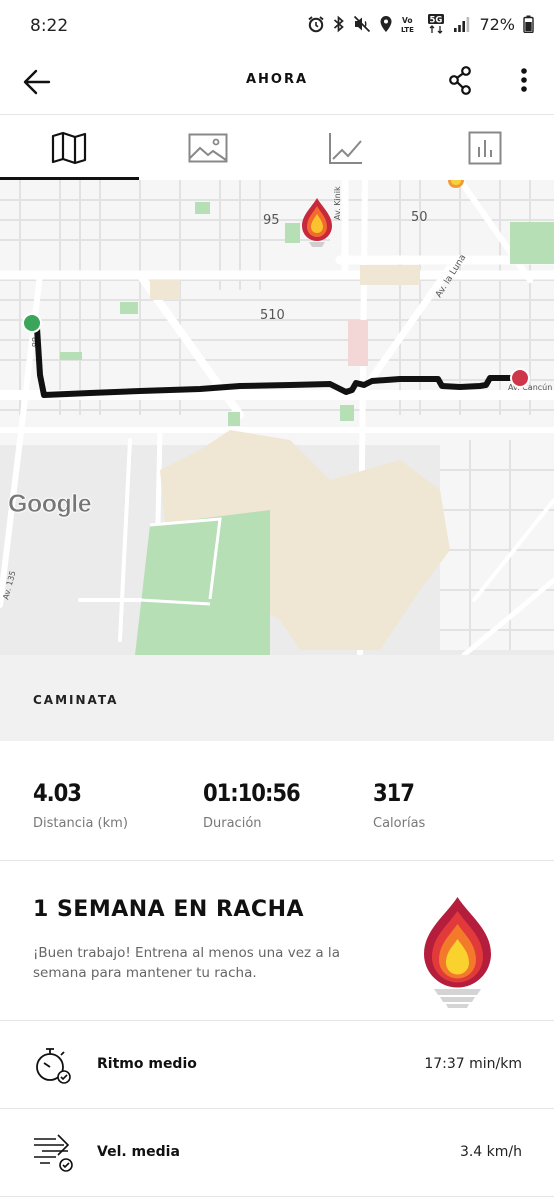 The width and height of the screenshot is (554, 1200). I want to click on duration-value: 01:10:56, so click(252, 793).